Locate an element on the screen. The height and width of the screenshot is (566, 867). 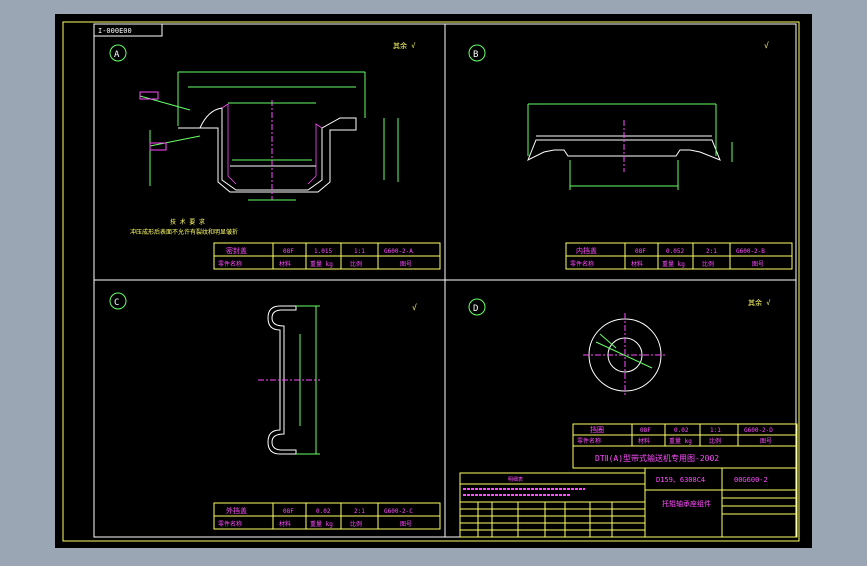
hdr-c-material: 材料 is located at coordinates (285, 524).